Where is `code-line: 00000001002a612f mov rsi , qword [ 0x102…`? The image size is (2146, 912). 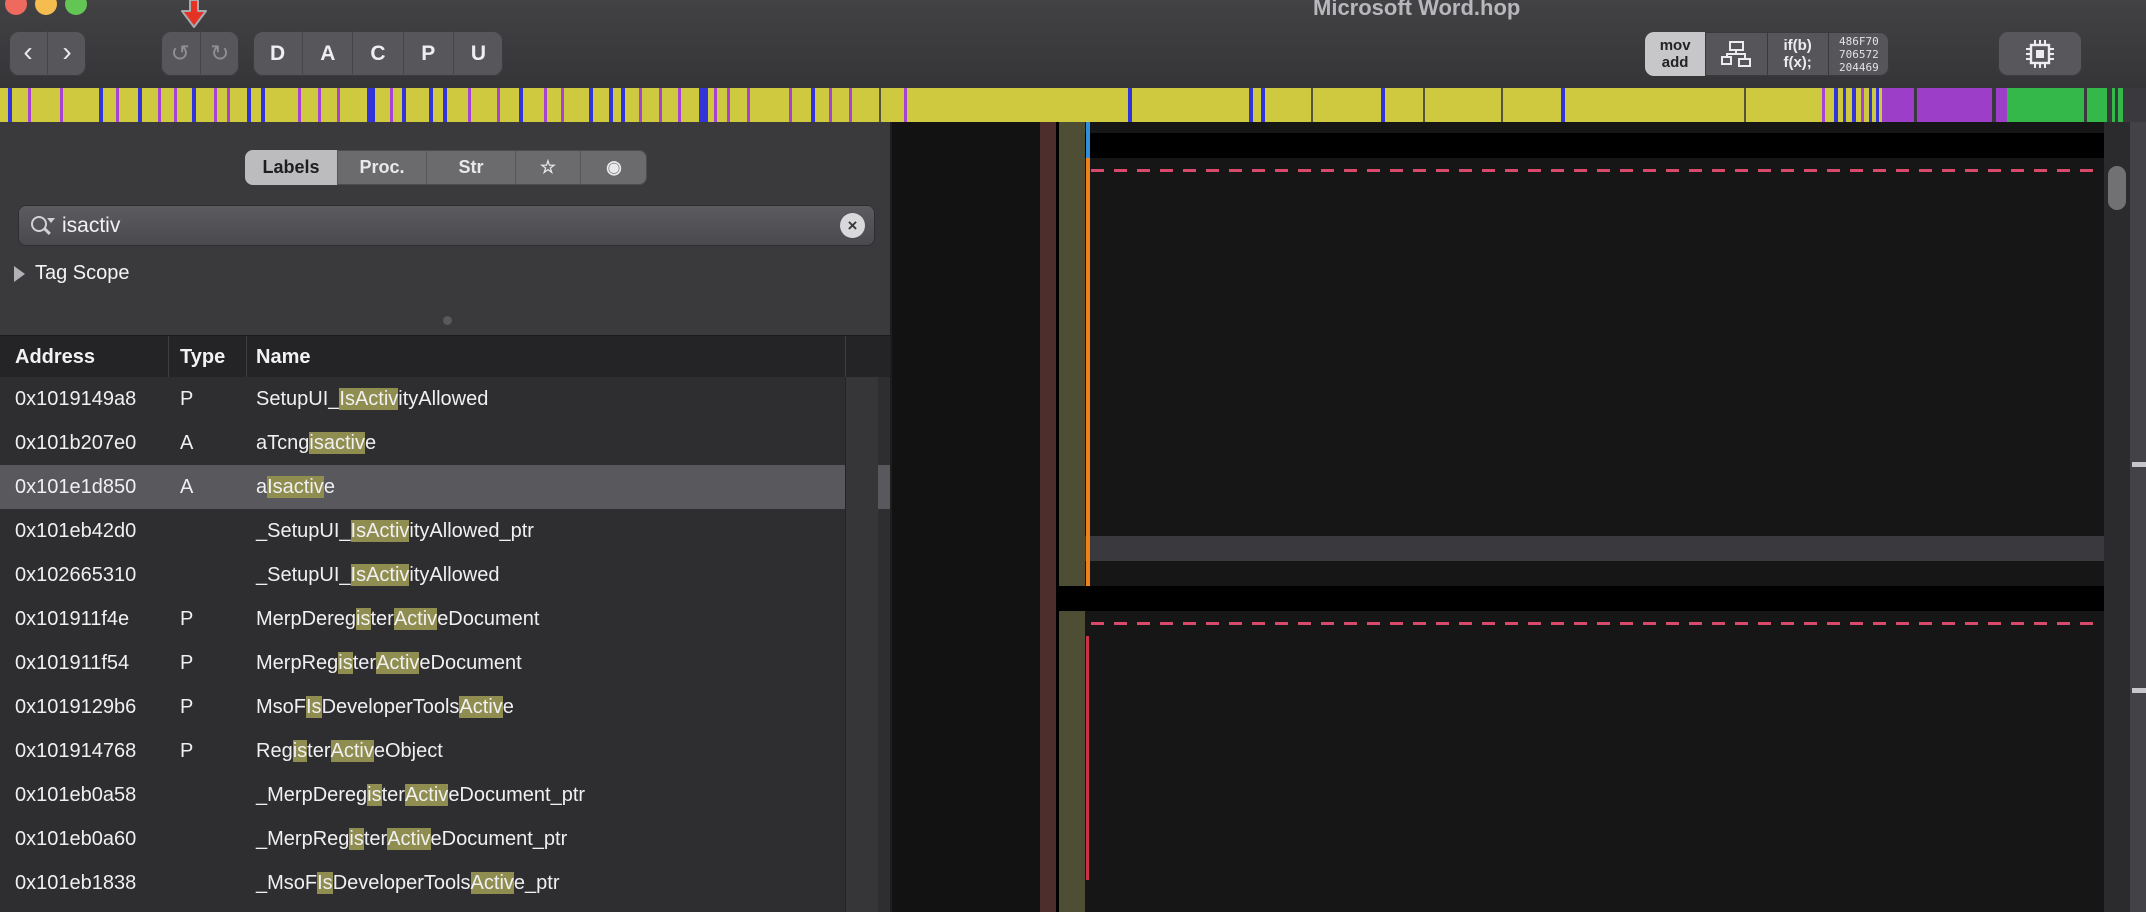
code-line: 00000001002a612f mov rsi , qword [ 0x102… is located at coordinates (1594, 423).